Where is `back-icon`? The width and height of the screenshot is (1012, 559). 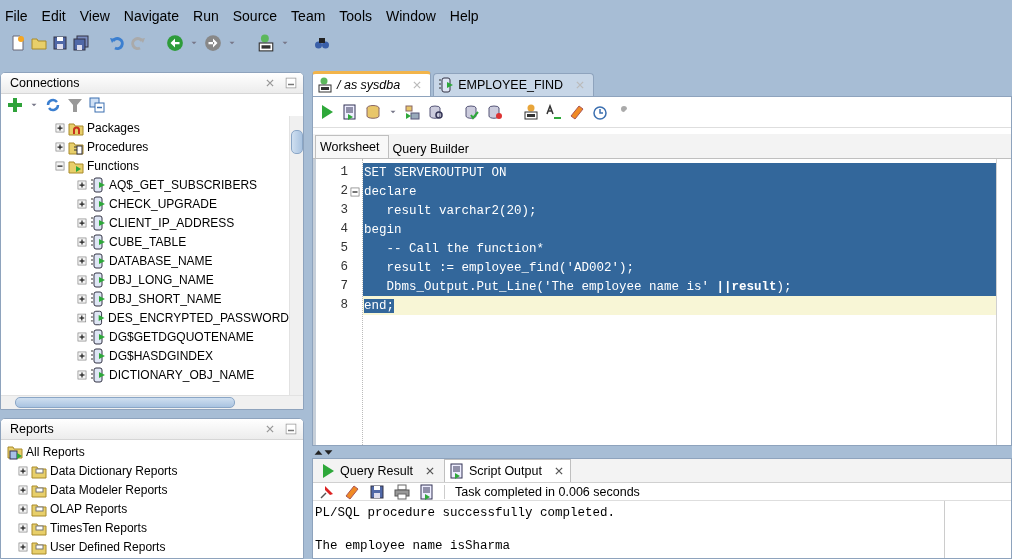
back-icon is located at coordinates (175, 43).